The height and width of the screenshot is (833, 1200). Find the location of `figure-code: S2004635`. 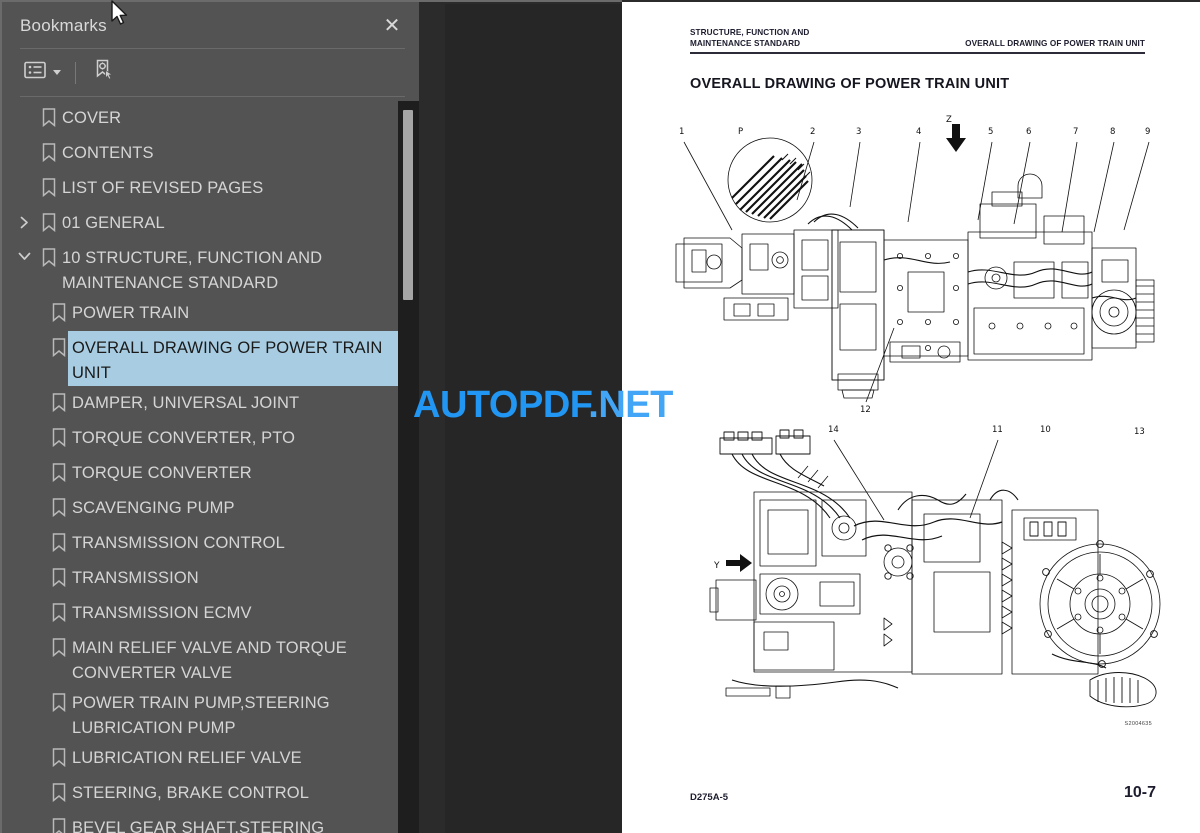

figure-code: S2004635 is located at coordinates (1138, 724).